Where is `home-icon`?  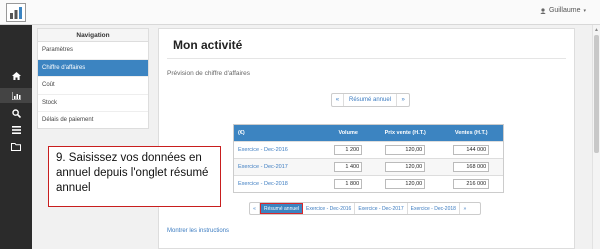 home-icon is located at coordinates (16, 76).